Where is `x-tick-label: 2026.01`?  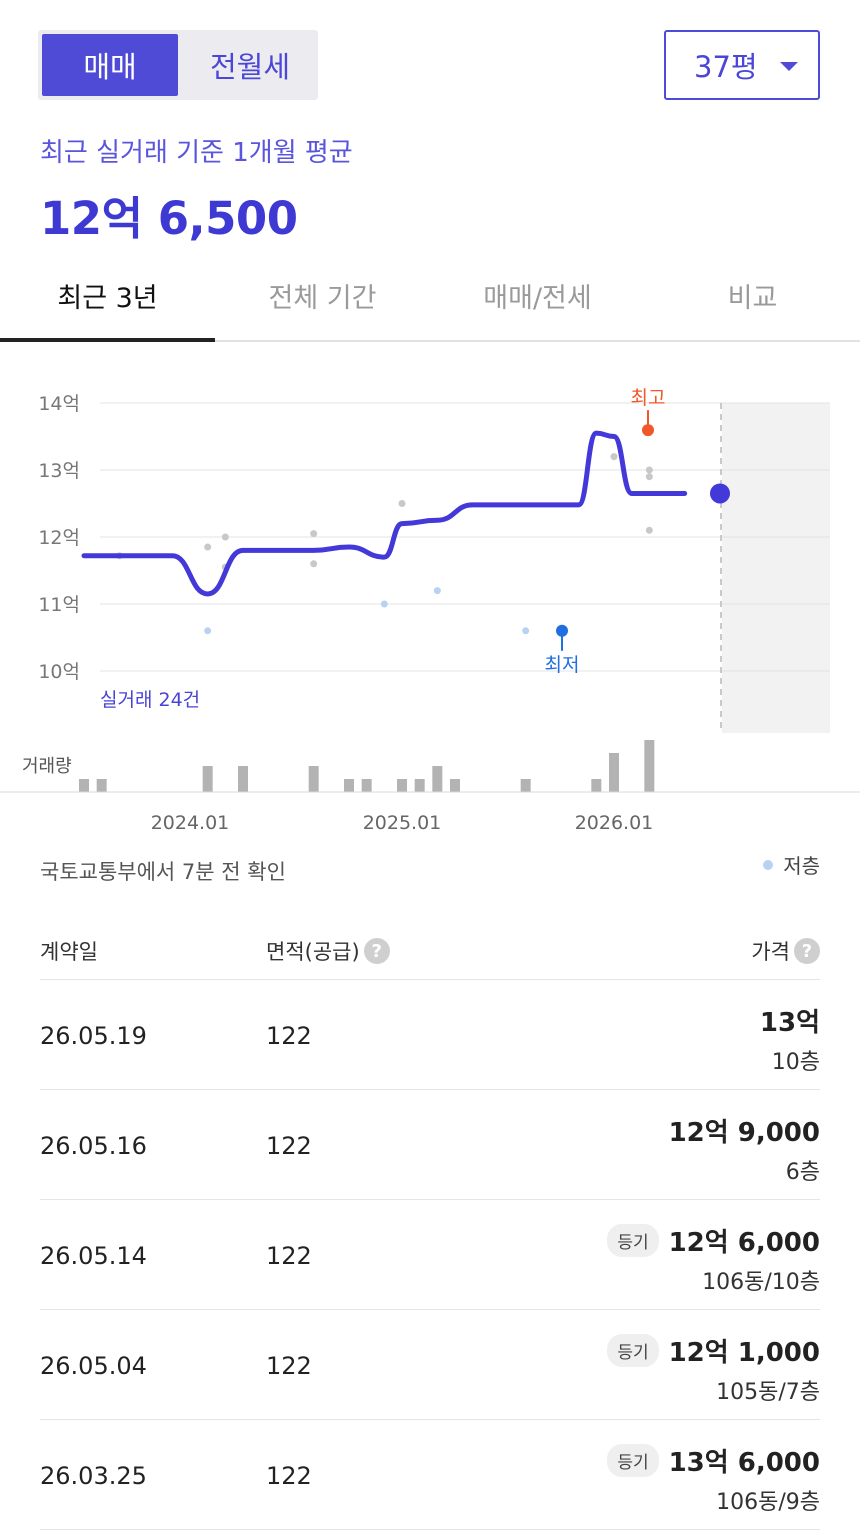 x-tick-label: 2026.01 is located at coordinates (614, 823).